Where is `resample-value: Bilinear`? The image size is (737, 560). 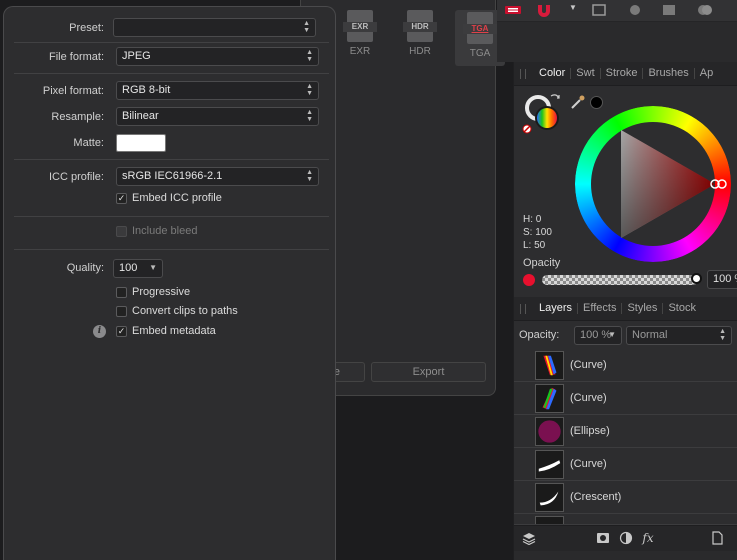
resample-value: Bilinear is located at coordinates (140, 116).